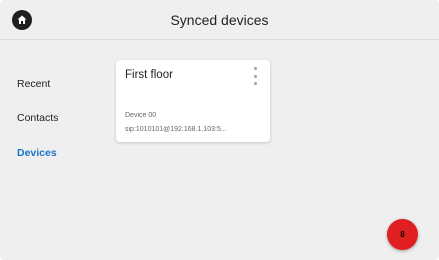 The width and height of the screenshot is (439, 260). Describe the element at coordinates (37, 118) in the screenshot. I see `sidebar-item-contacts: Contacts` at that location.